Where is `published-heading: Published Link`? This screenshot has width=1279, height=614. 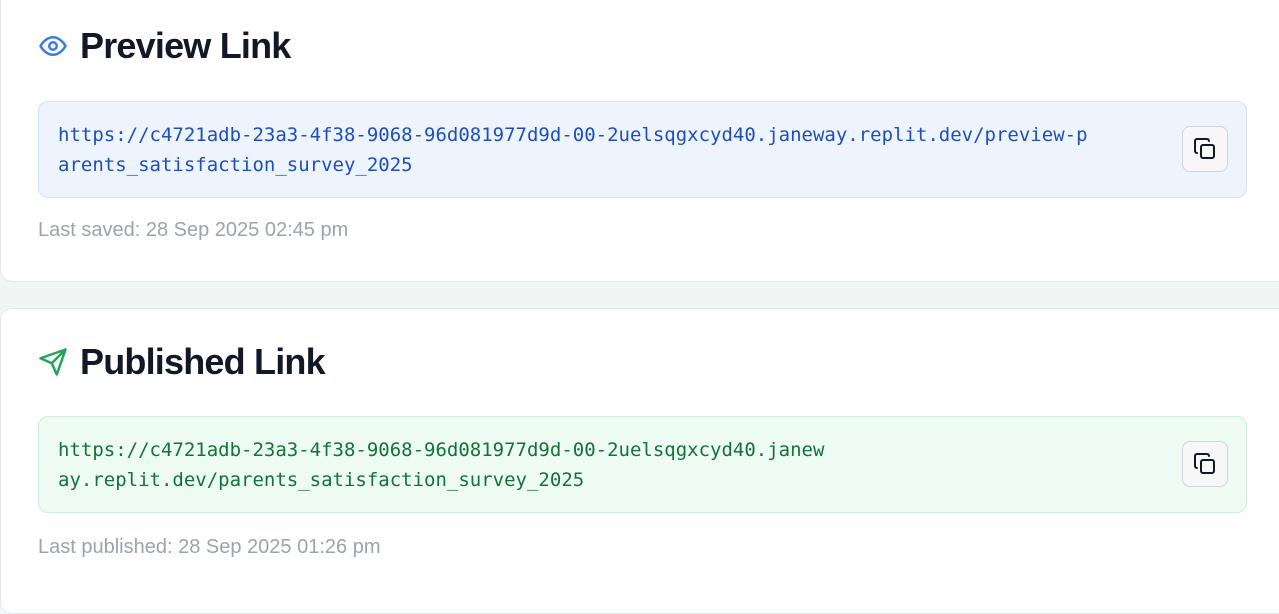
published-heading: Published Link is located at coordinates (182, 362).